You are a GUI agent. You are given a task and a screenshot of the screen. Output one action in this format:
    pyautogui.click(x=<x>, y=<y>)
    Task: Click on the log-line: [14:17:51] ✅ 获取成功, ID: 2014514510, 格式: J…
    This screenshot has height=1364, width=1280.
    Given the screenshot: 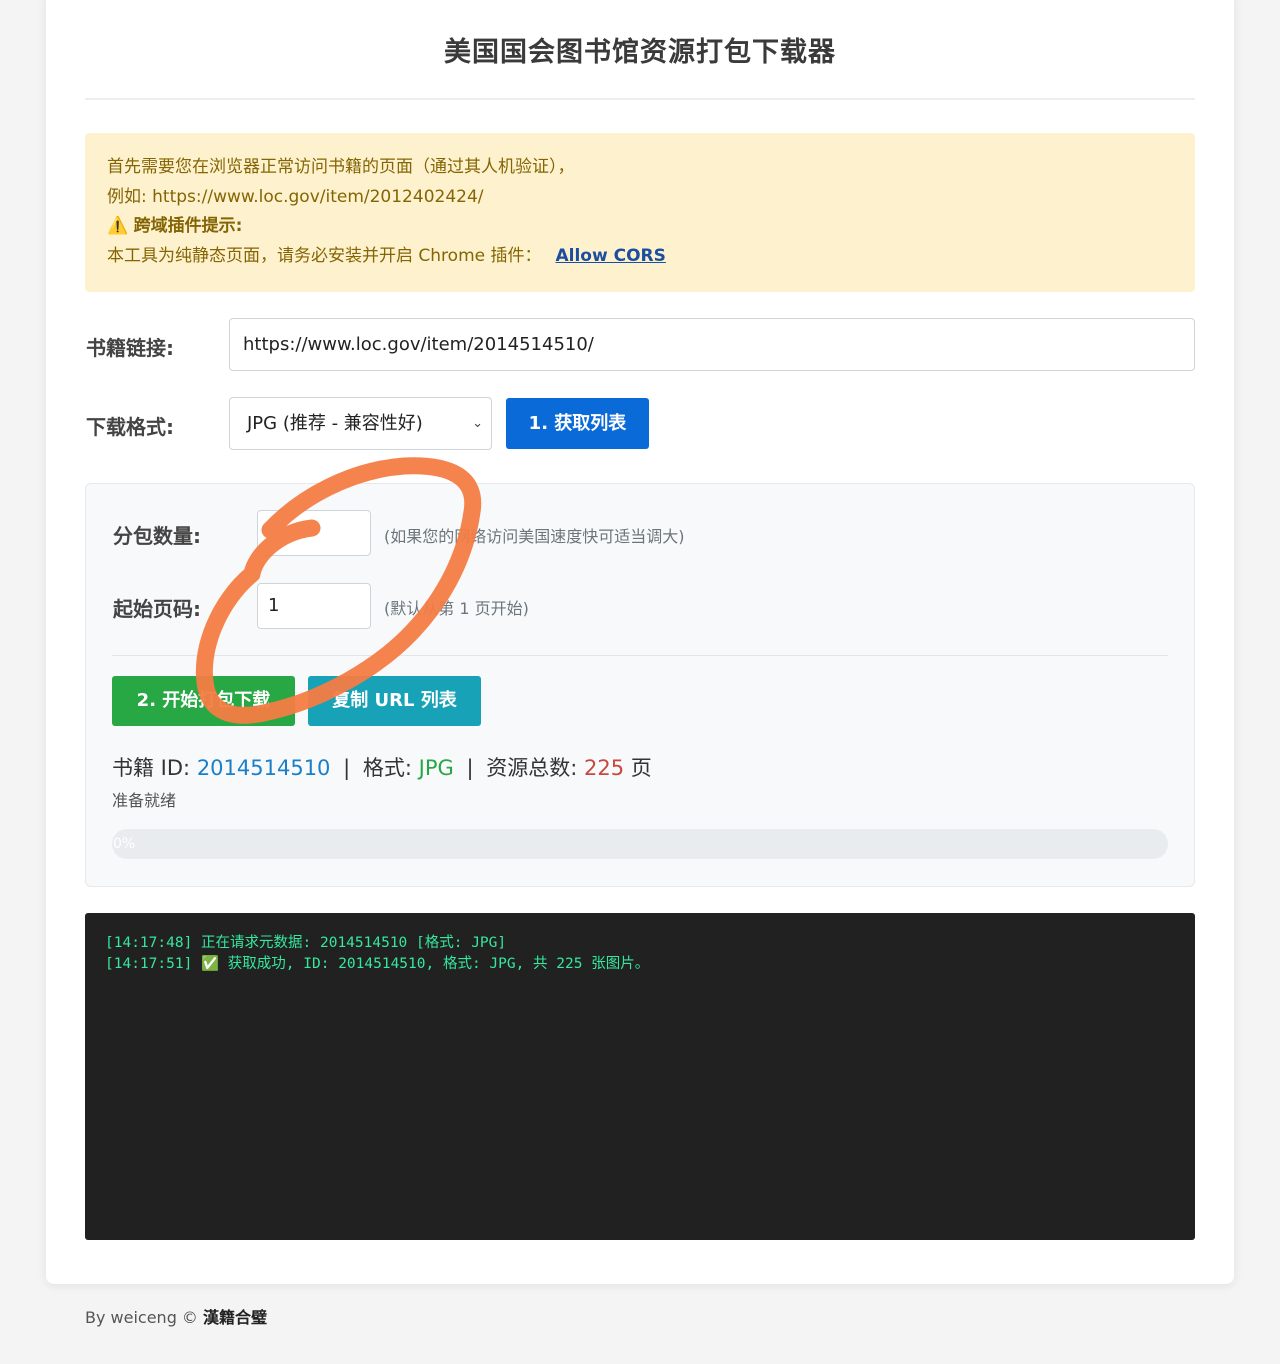 What is the action you would take?
    pyautogui.click(x=377, y=964)
    